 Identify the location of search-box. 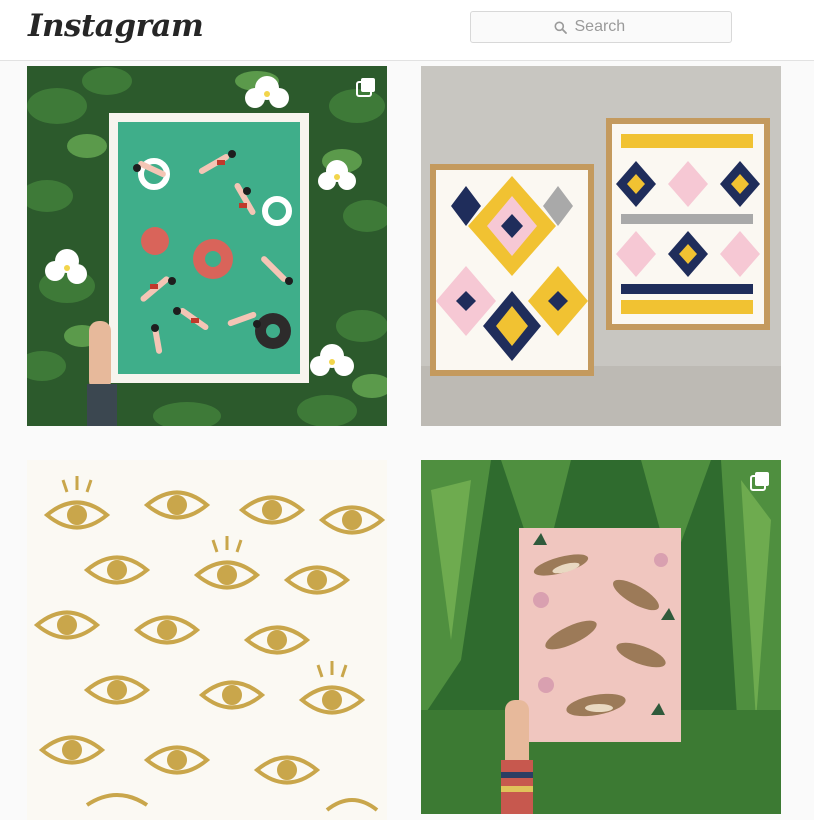
(601, 27).